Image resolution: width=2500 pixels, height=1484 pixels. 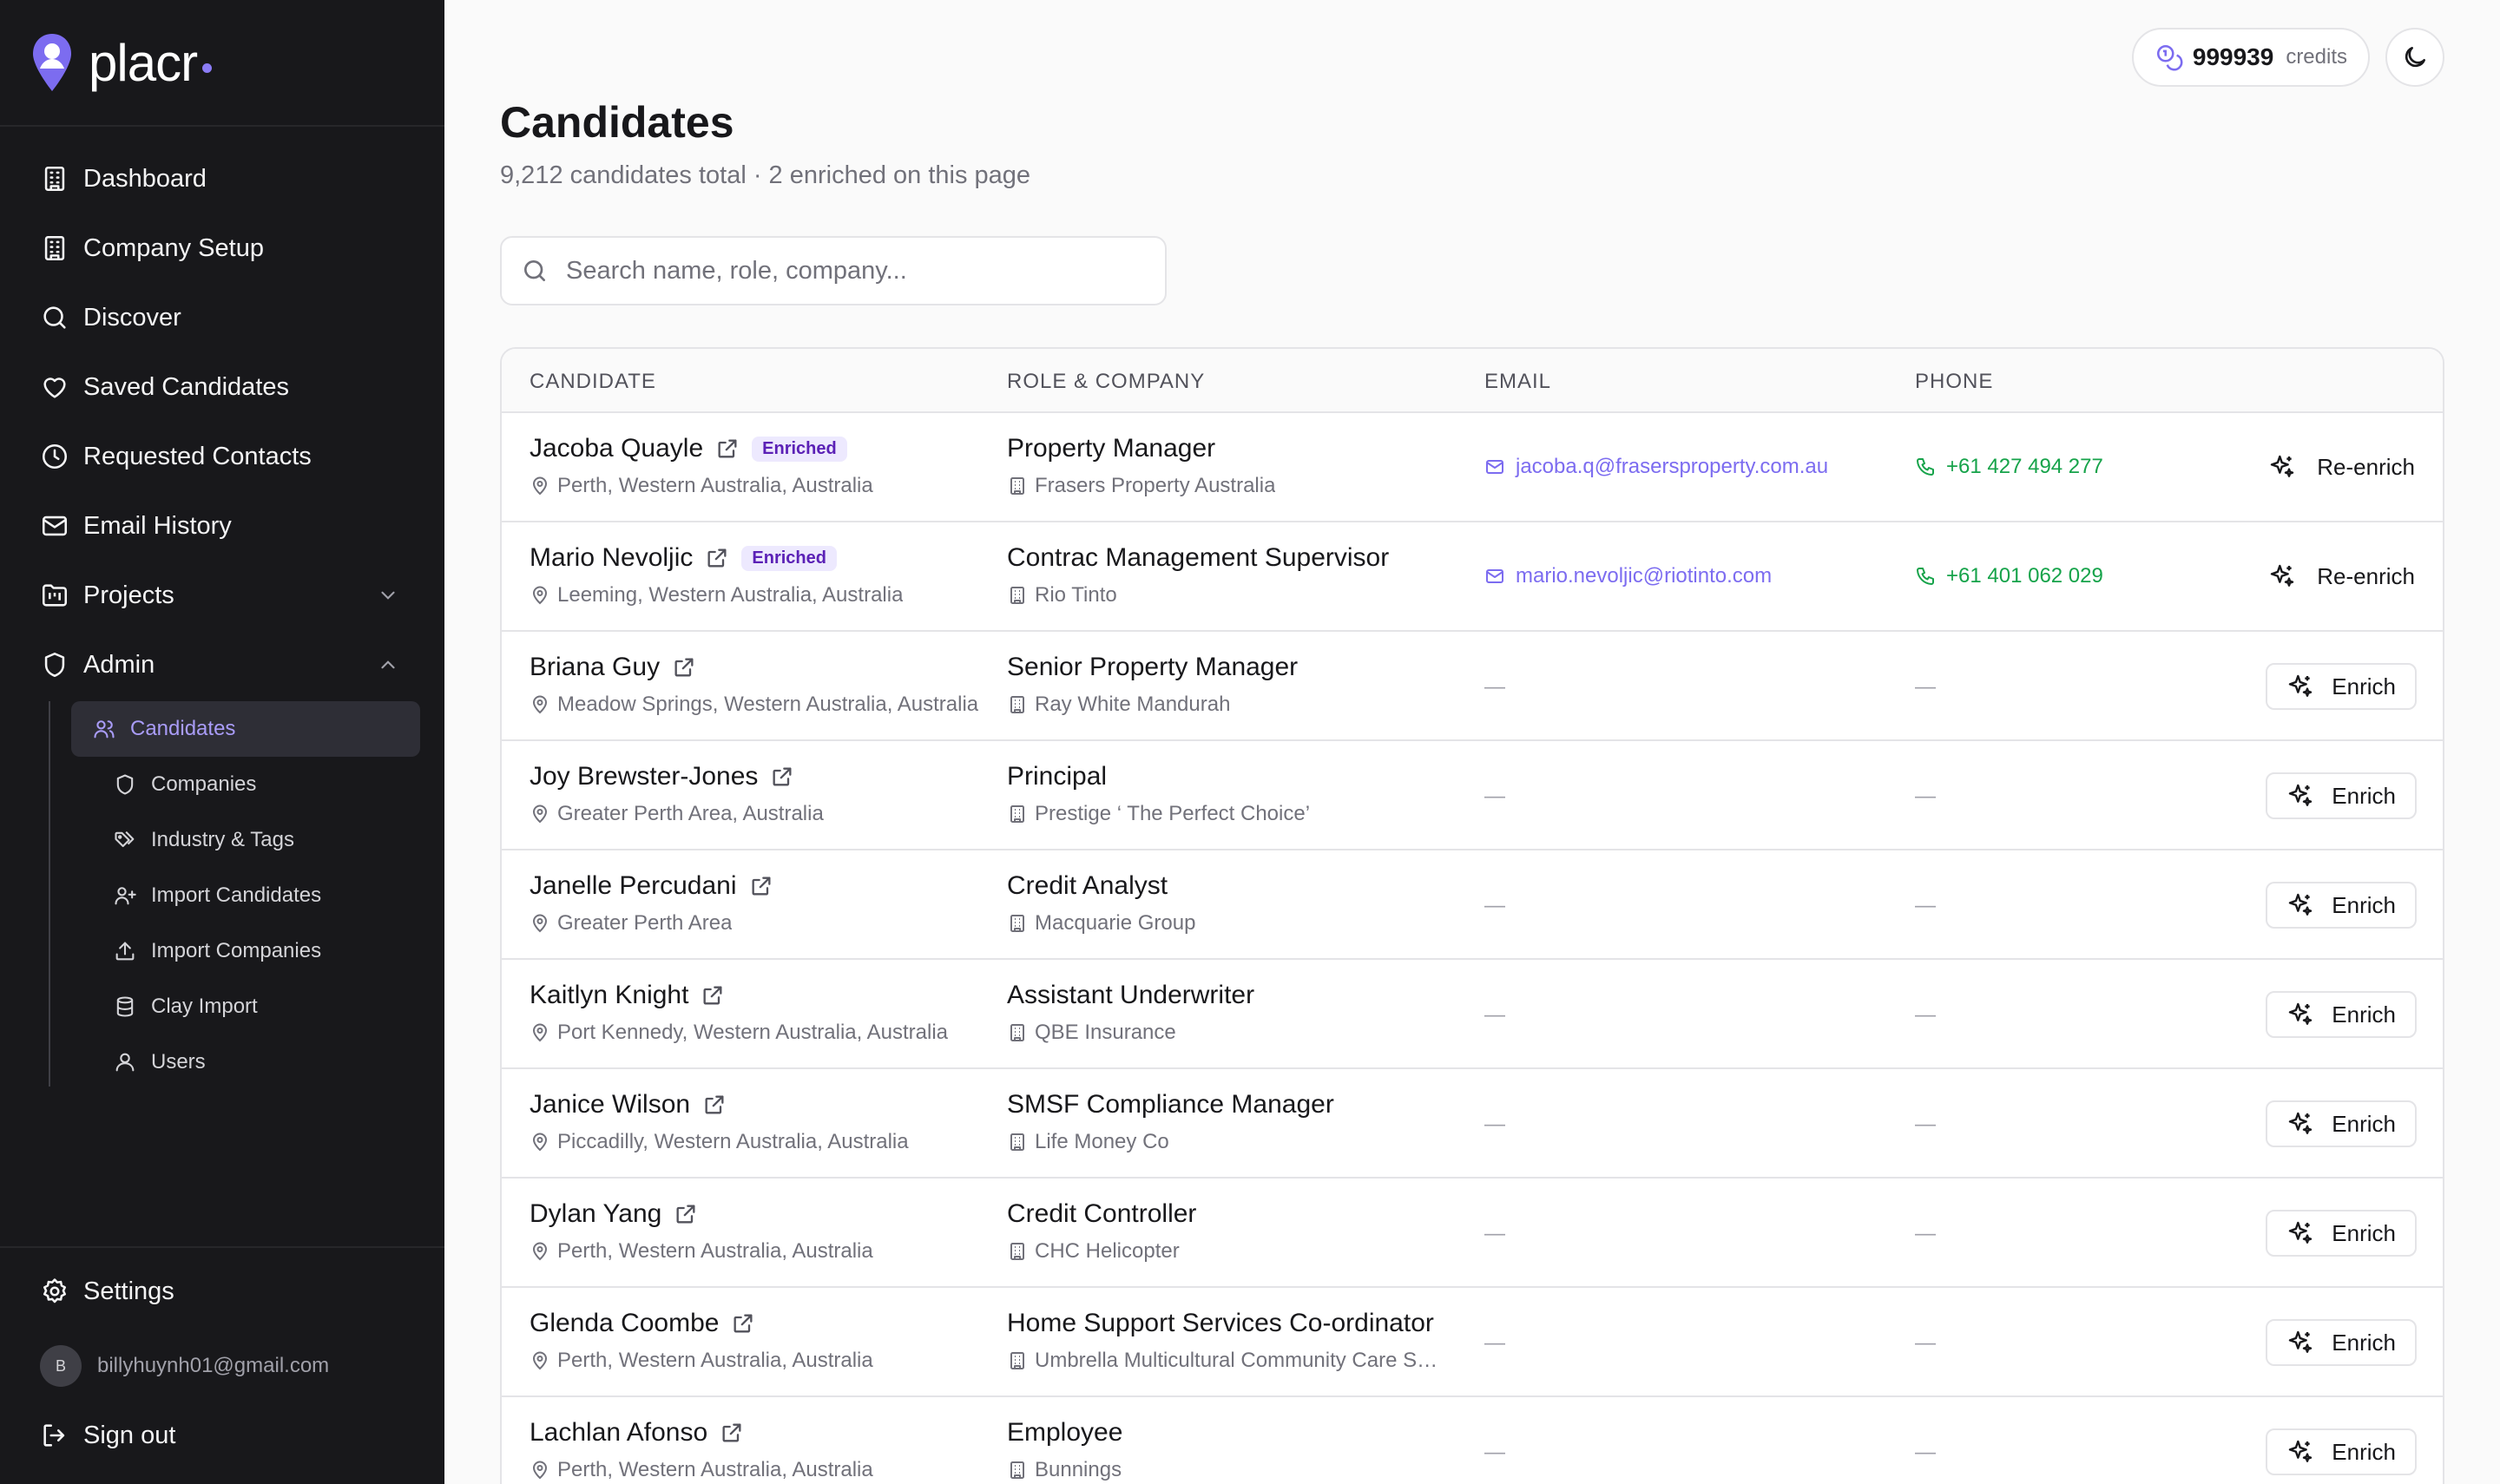 What do you see at coordinates (222, 595) in the screenshot?
I see `sidebar-item-projects: Projects` at bounding box center [222, 595].